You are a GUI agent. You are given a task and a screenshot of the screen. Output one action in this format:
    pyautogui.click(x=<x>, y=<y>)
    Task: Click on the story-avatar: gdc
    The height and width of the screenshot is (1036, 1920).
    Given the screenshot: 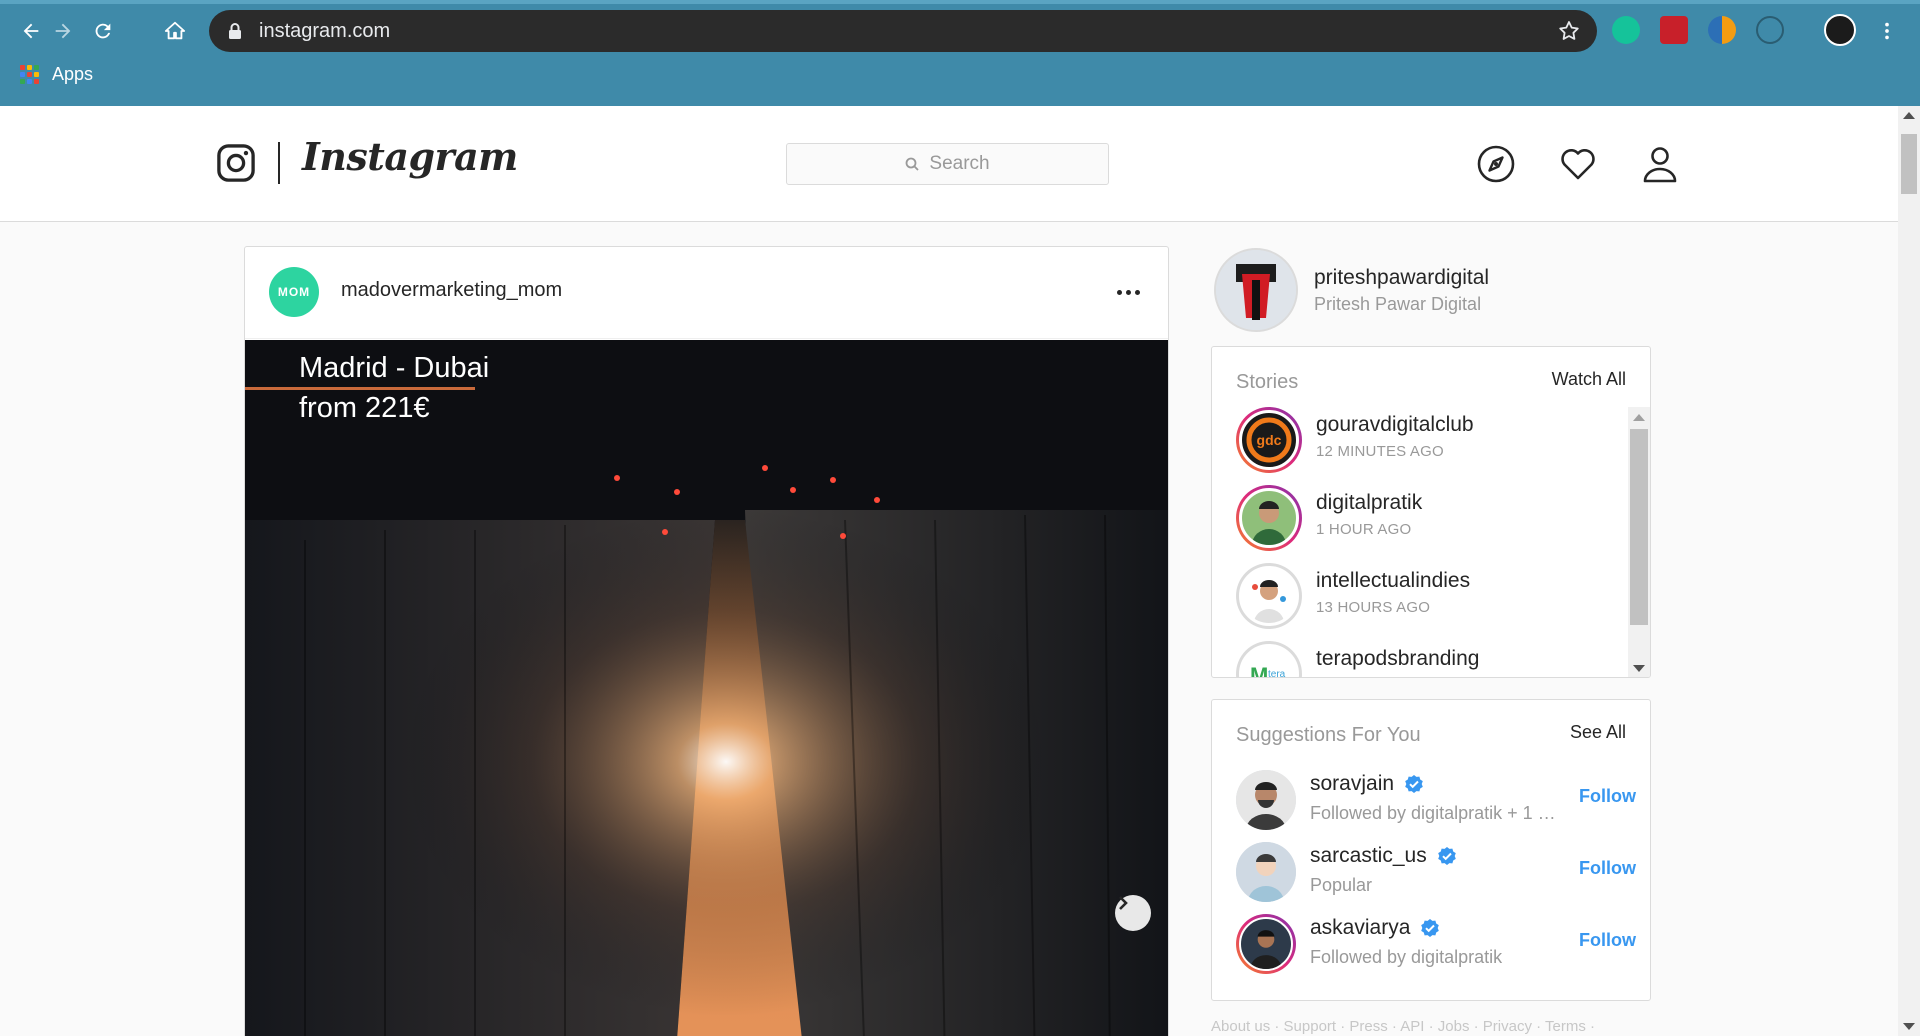 What is the action you would take?
    pyautogui.click(x=1269, y=440)
    